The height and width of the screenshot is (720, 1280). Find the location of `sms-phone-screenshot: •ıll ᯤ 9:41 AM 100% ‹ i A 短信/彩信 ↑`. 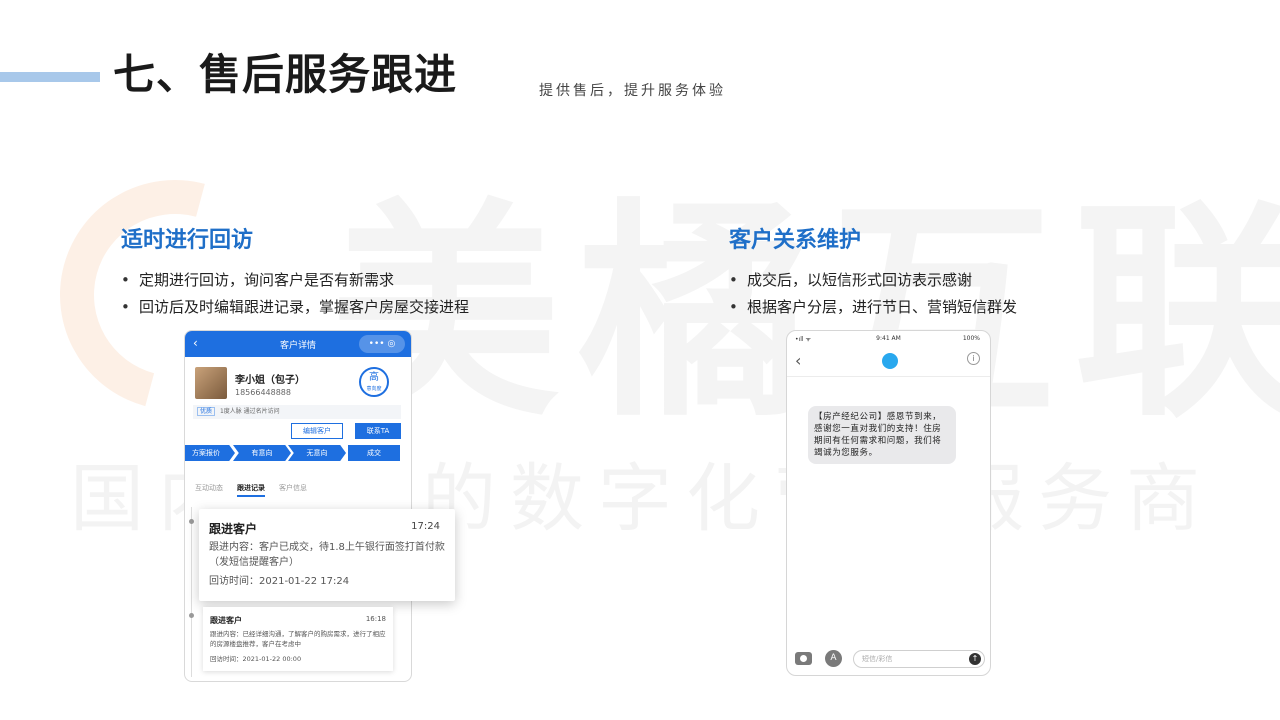

sms-phone-screenshot: •ıll ᯤ 9:41 AM 100% ‹ i A 短信/彩信 ↑ is located at coordinates (888, 503).